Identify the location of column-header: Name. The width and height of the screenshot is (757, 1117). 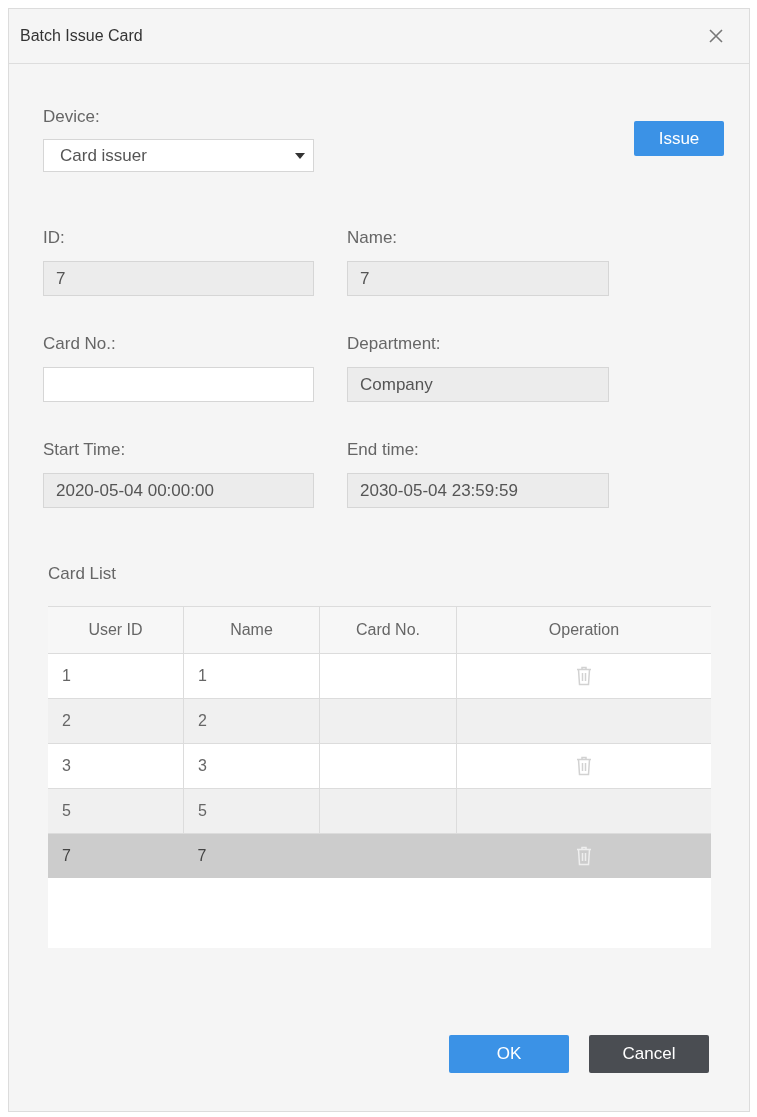
(251, 630).